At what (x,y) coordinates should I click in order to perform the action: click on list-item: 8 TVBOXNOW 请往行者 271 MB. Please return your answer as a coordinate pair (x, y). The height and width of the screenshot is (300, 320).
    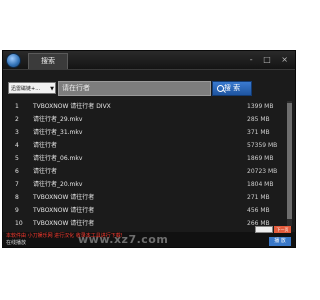
    Looking at the image, I should click on (145, 197).